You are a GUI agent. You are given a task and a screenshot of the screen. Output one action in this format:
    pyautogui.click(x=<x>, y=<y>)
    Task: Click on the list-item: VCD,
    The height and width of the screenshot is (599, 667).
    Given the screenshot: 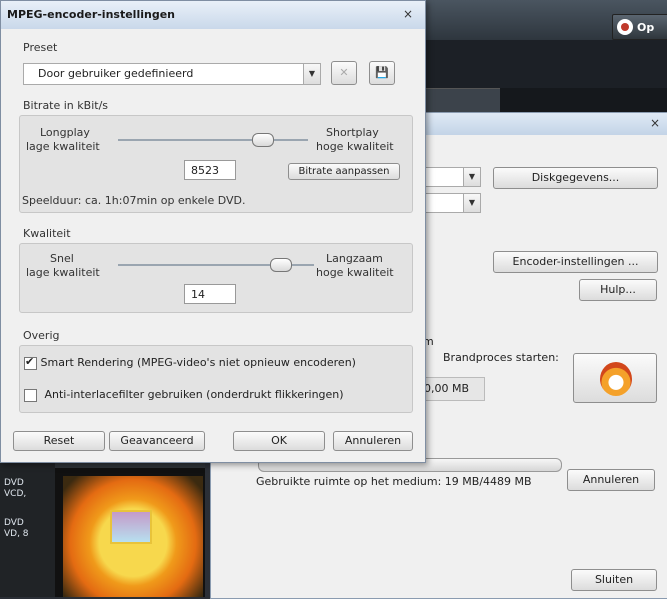 What is the action you would take?
    pyautogui.click(x=27, y=494)
    